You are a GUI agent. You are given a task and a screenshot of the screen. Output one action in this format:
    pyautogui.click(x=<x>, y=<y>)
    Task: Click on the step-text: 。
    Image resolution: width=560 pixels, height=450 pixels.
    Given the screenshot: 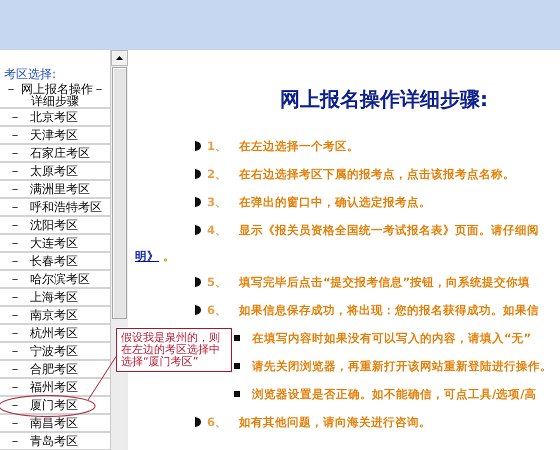 What is the action you would take?
    pyautogui.click(x=169, y=256)
    